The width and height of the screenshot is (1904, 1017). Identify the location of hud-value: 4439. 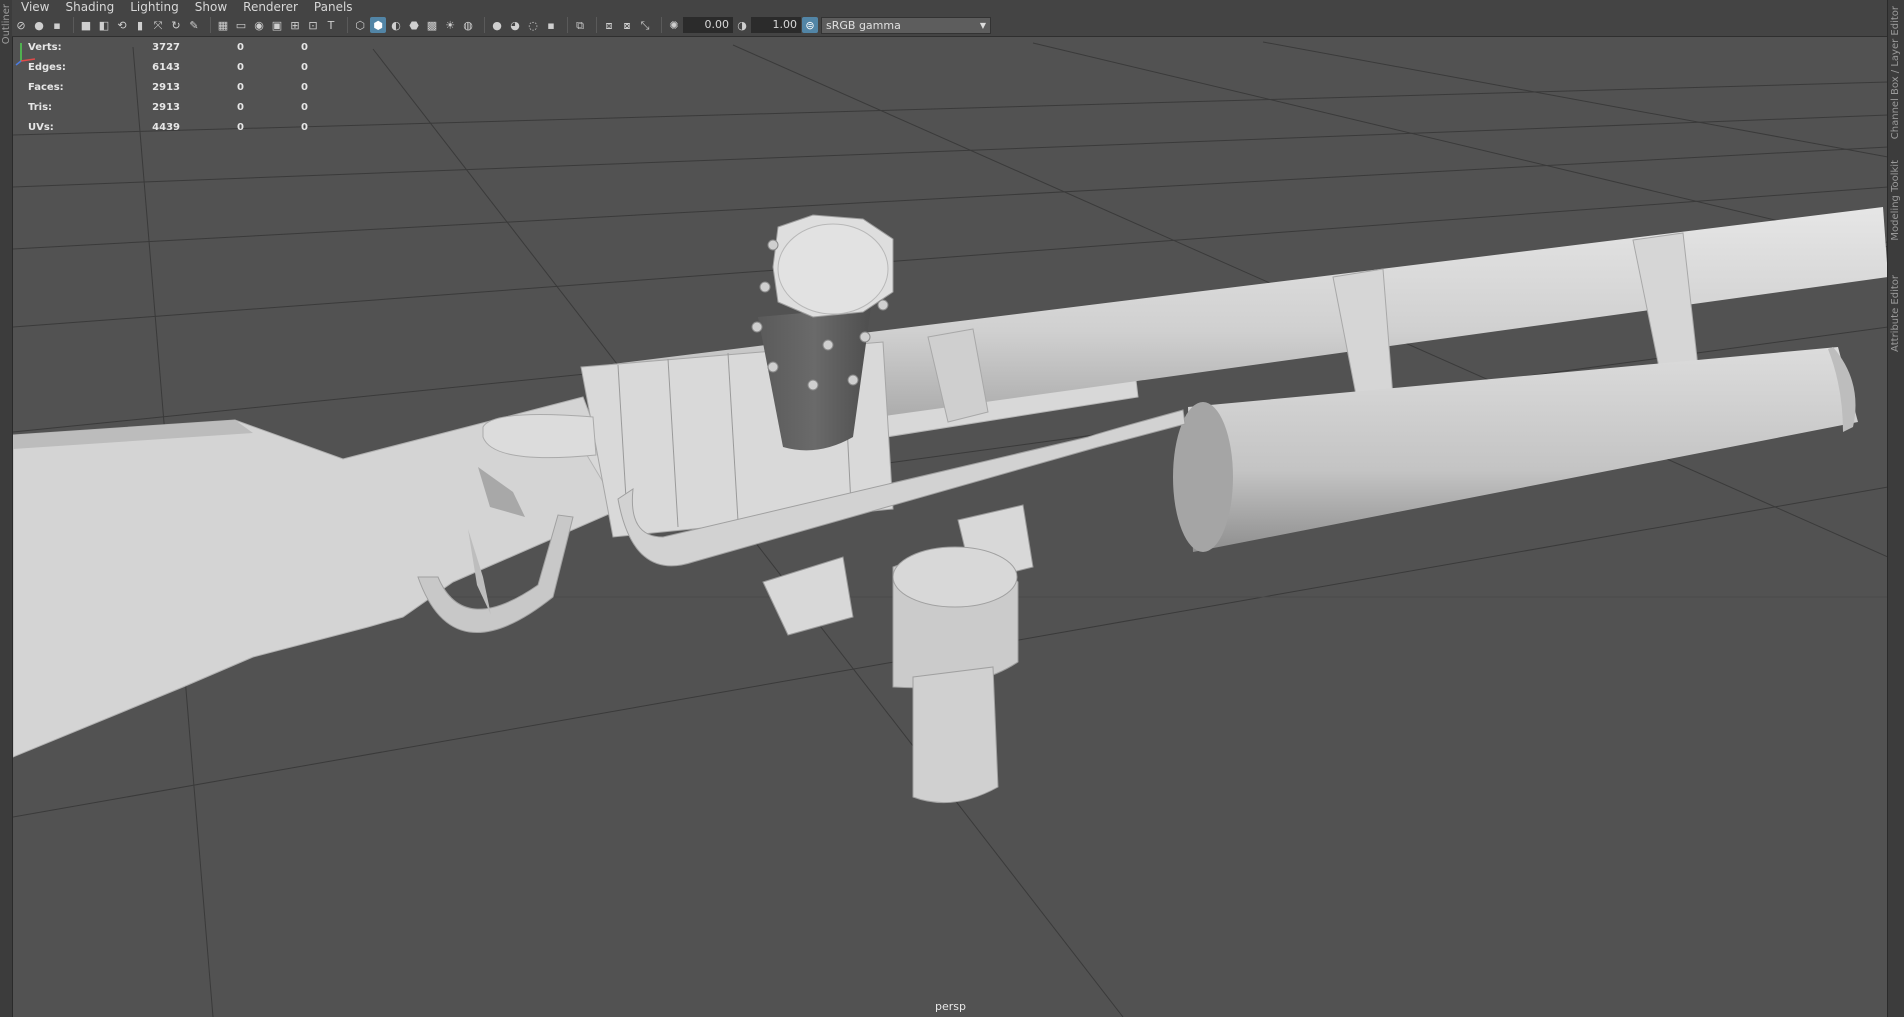
(166, 127).